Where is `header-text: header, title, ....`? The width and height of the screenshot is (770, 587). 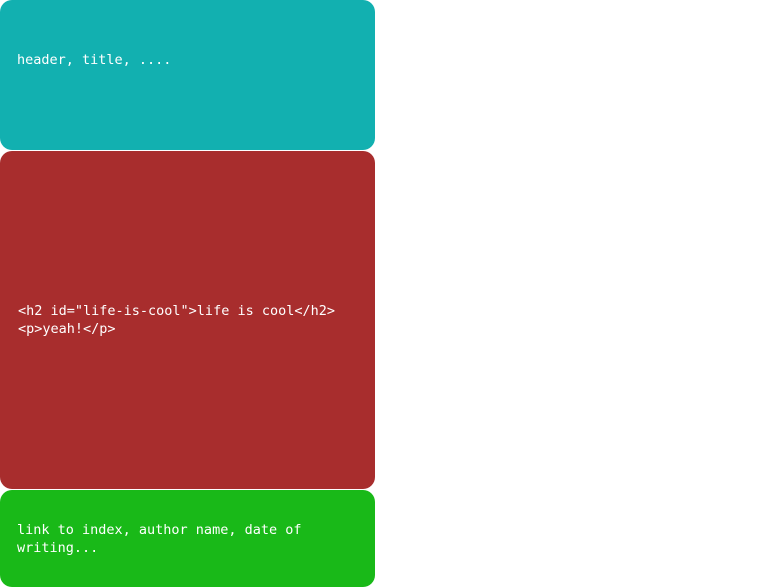
header-text: header, title, .... is located at coordinates (94, 60).